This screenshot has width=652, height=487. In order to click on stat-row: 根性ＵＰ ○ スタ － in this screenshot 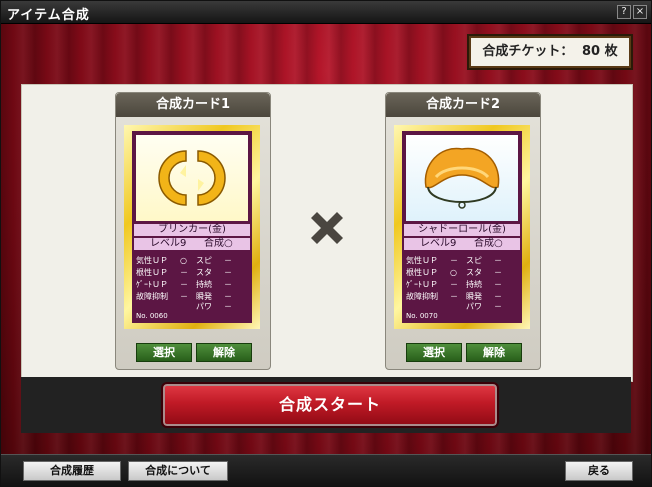, I will do `click(462, 273)`.